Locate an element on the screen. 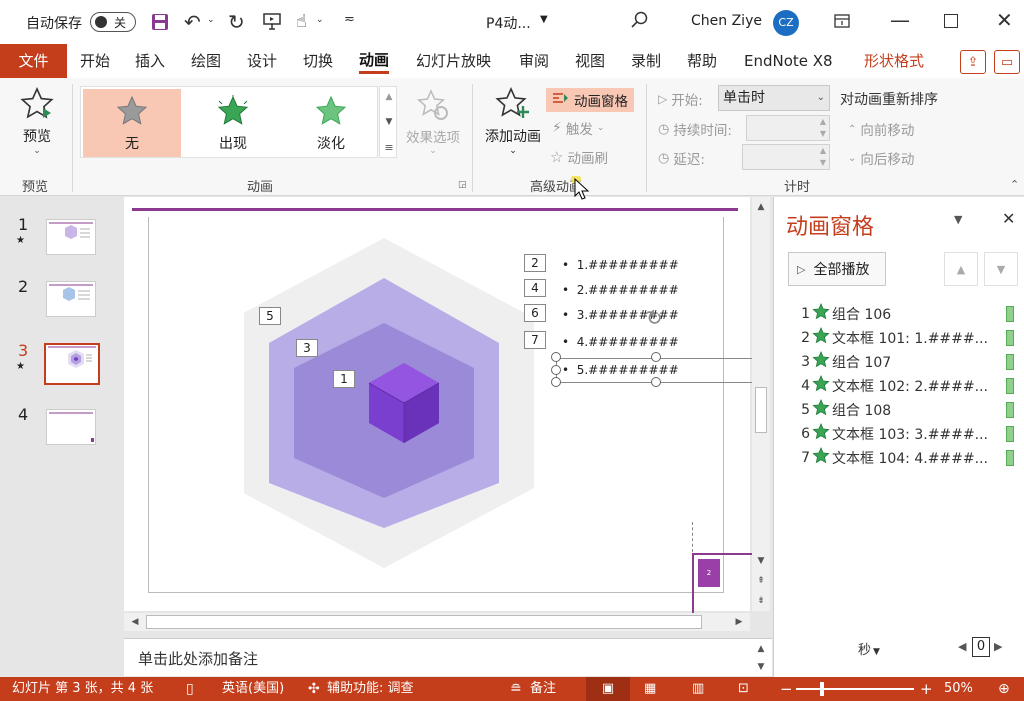 The width and height of the screenshot is (1024, 701). hscroll-thumb is located at coordinates (424, 622).